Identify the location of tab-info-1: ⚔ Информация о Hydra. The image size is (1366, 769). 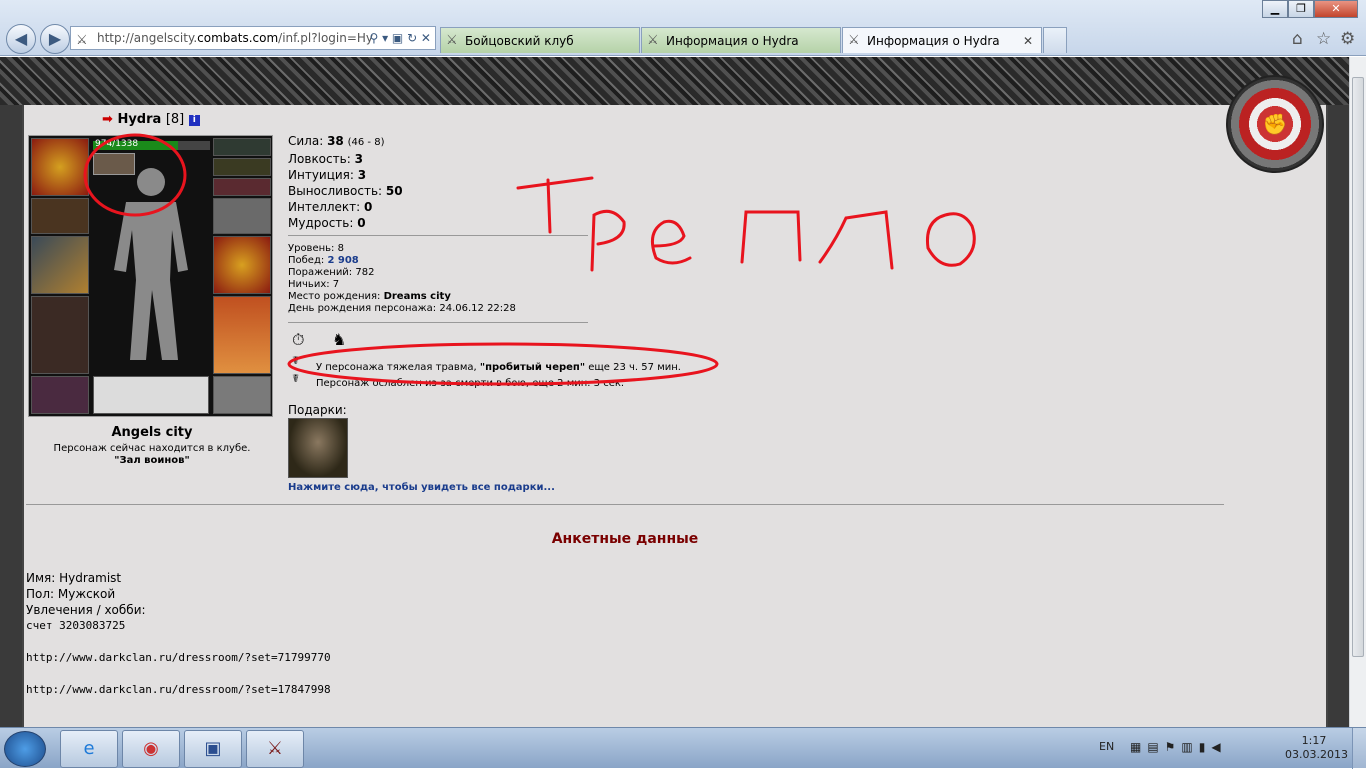
(741, 40).